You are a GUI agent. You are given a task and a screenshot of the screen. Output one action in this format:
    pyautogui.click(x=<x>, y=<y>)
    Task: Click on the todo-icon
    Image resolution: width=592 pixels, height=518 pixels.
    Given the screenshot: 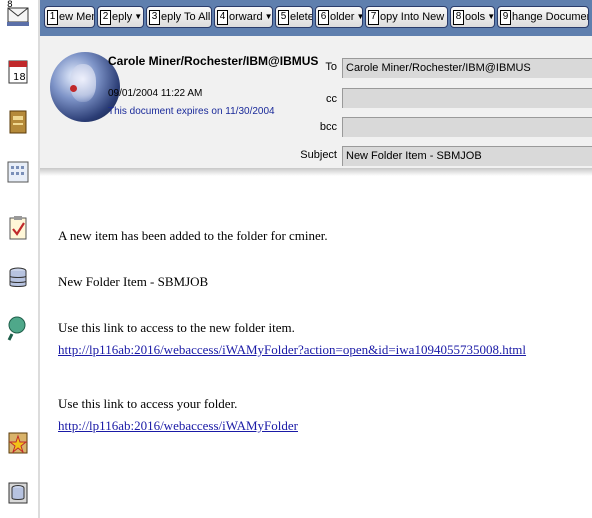 What is the action you would take?
    pyautogui.click(x=18, y=228)
    